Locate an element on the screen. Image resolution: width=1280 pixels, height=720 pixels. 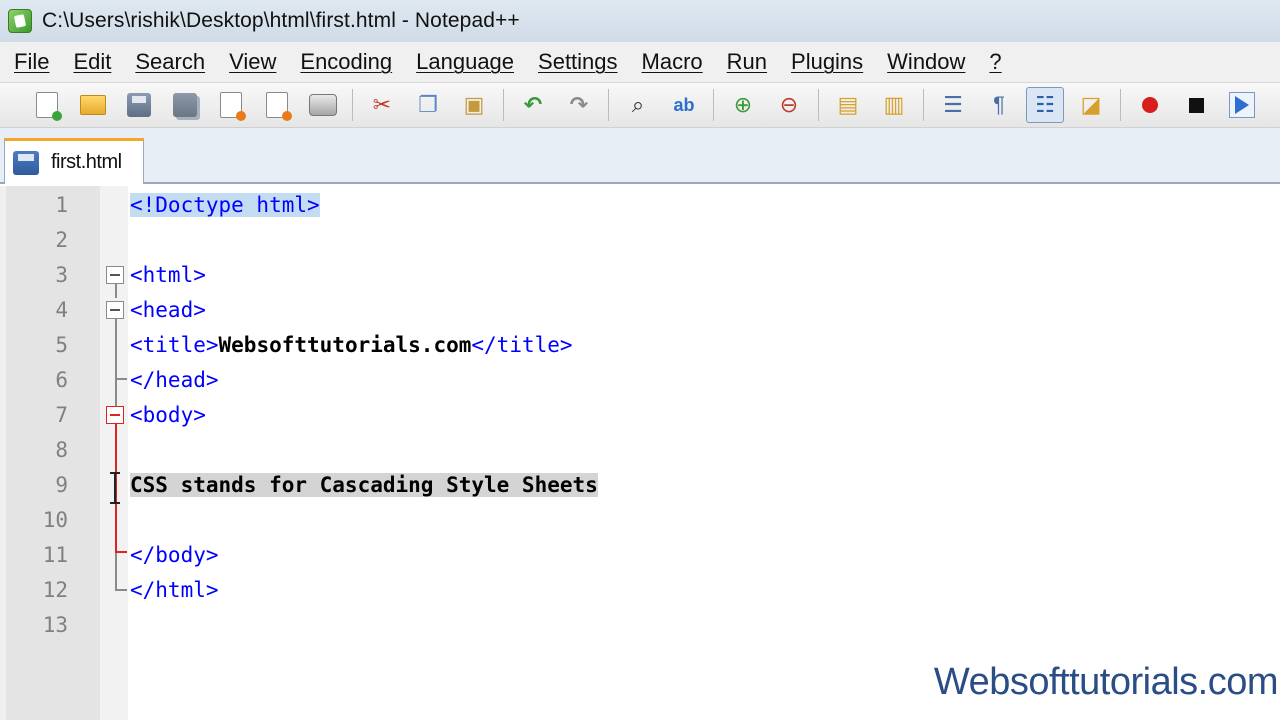
copy-button: ❐ is located at coordinates (428, 105).